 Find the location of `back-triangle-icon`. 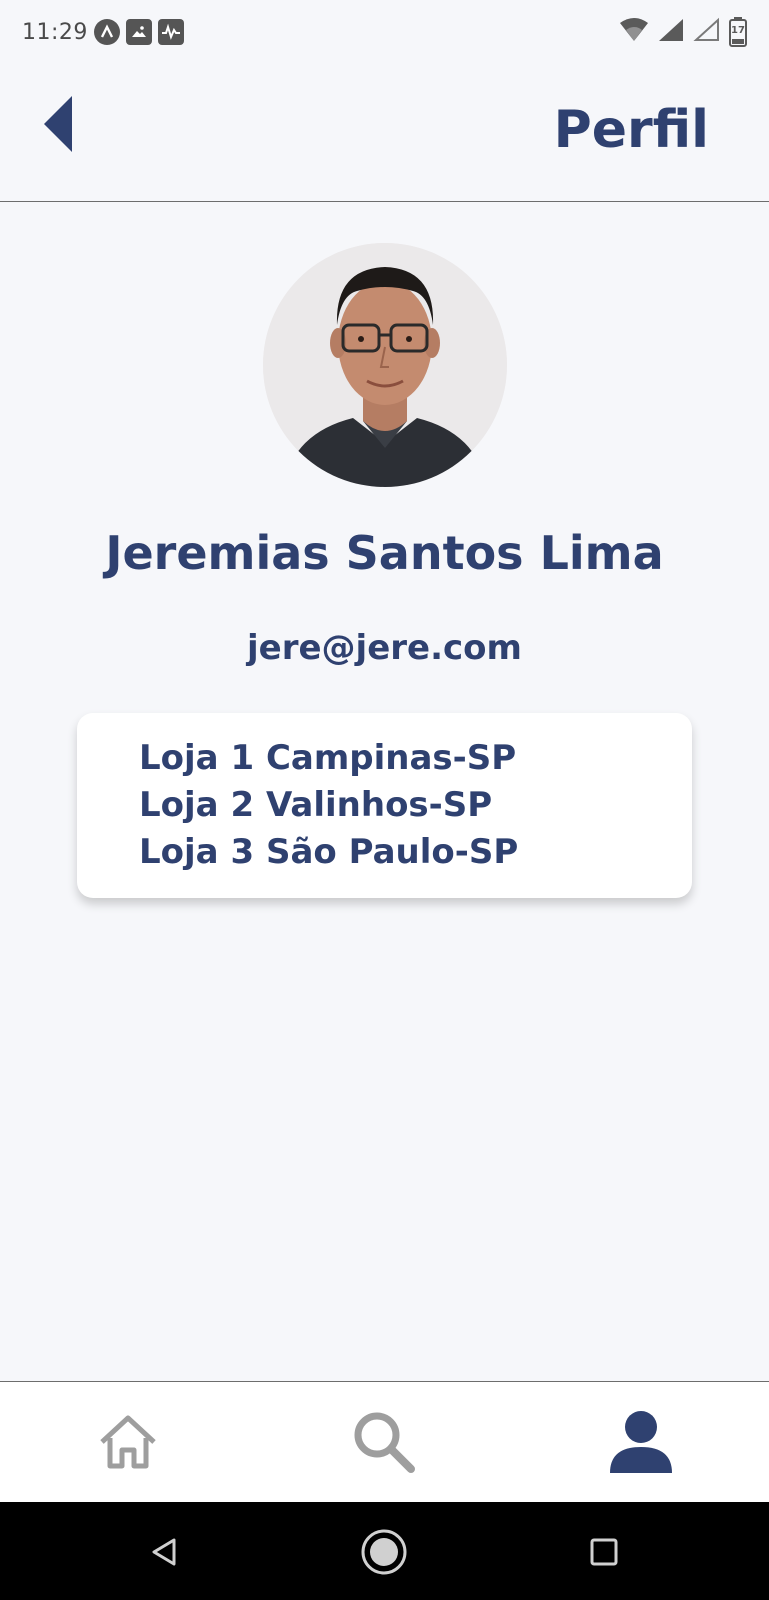

back-triangle-icon is located at coordinates (164, 1552).